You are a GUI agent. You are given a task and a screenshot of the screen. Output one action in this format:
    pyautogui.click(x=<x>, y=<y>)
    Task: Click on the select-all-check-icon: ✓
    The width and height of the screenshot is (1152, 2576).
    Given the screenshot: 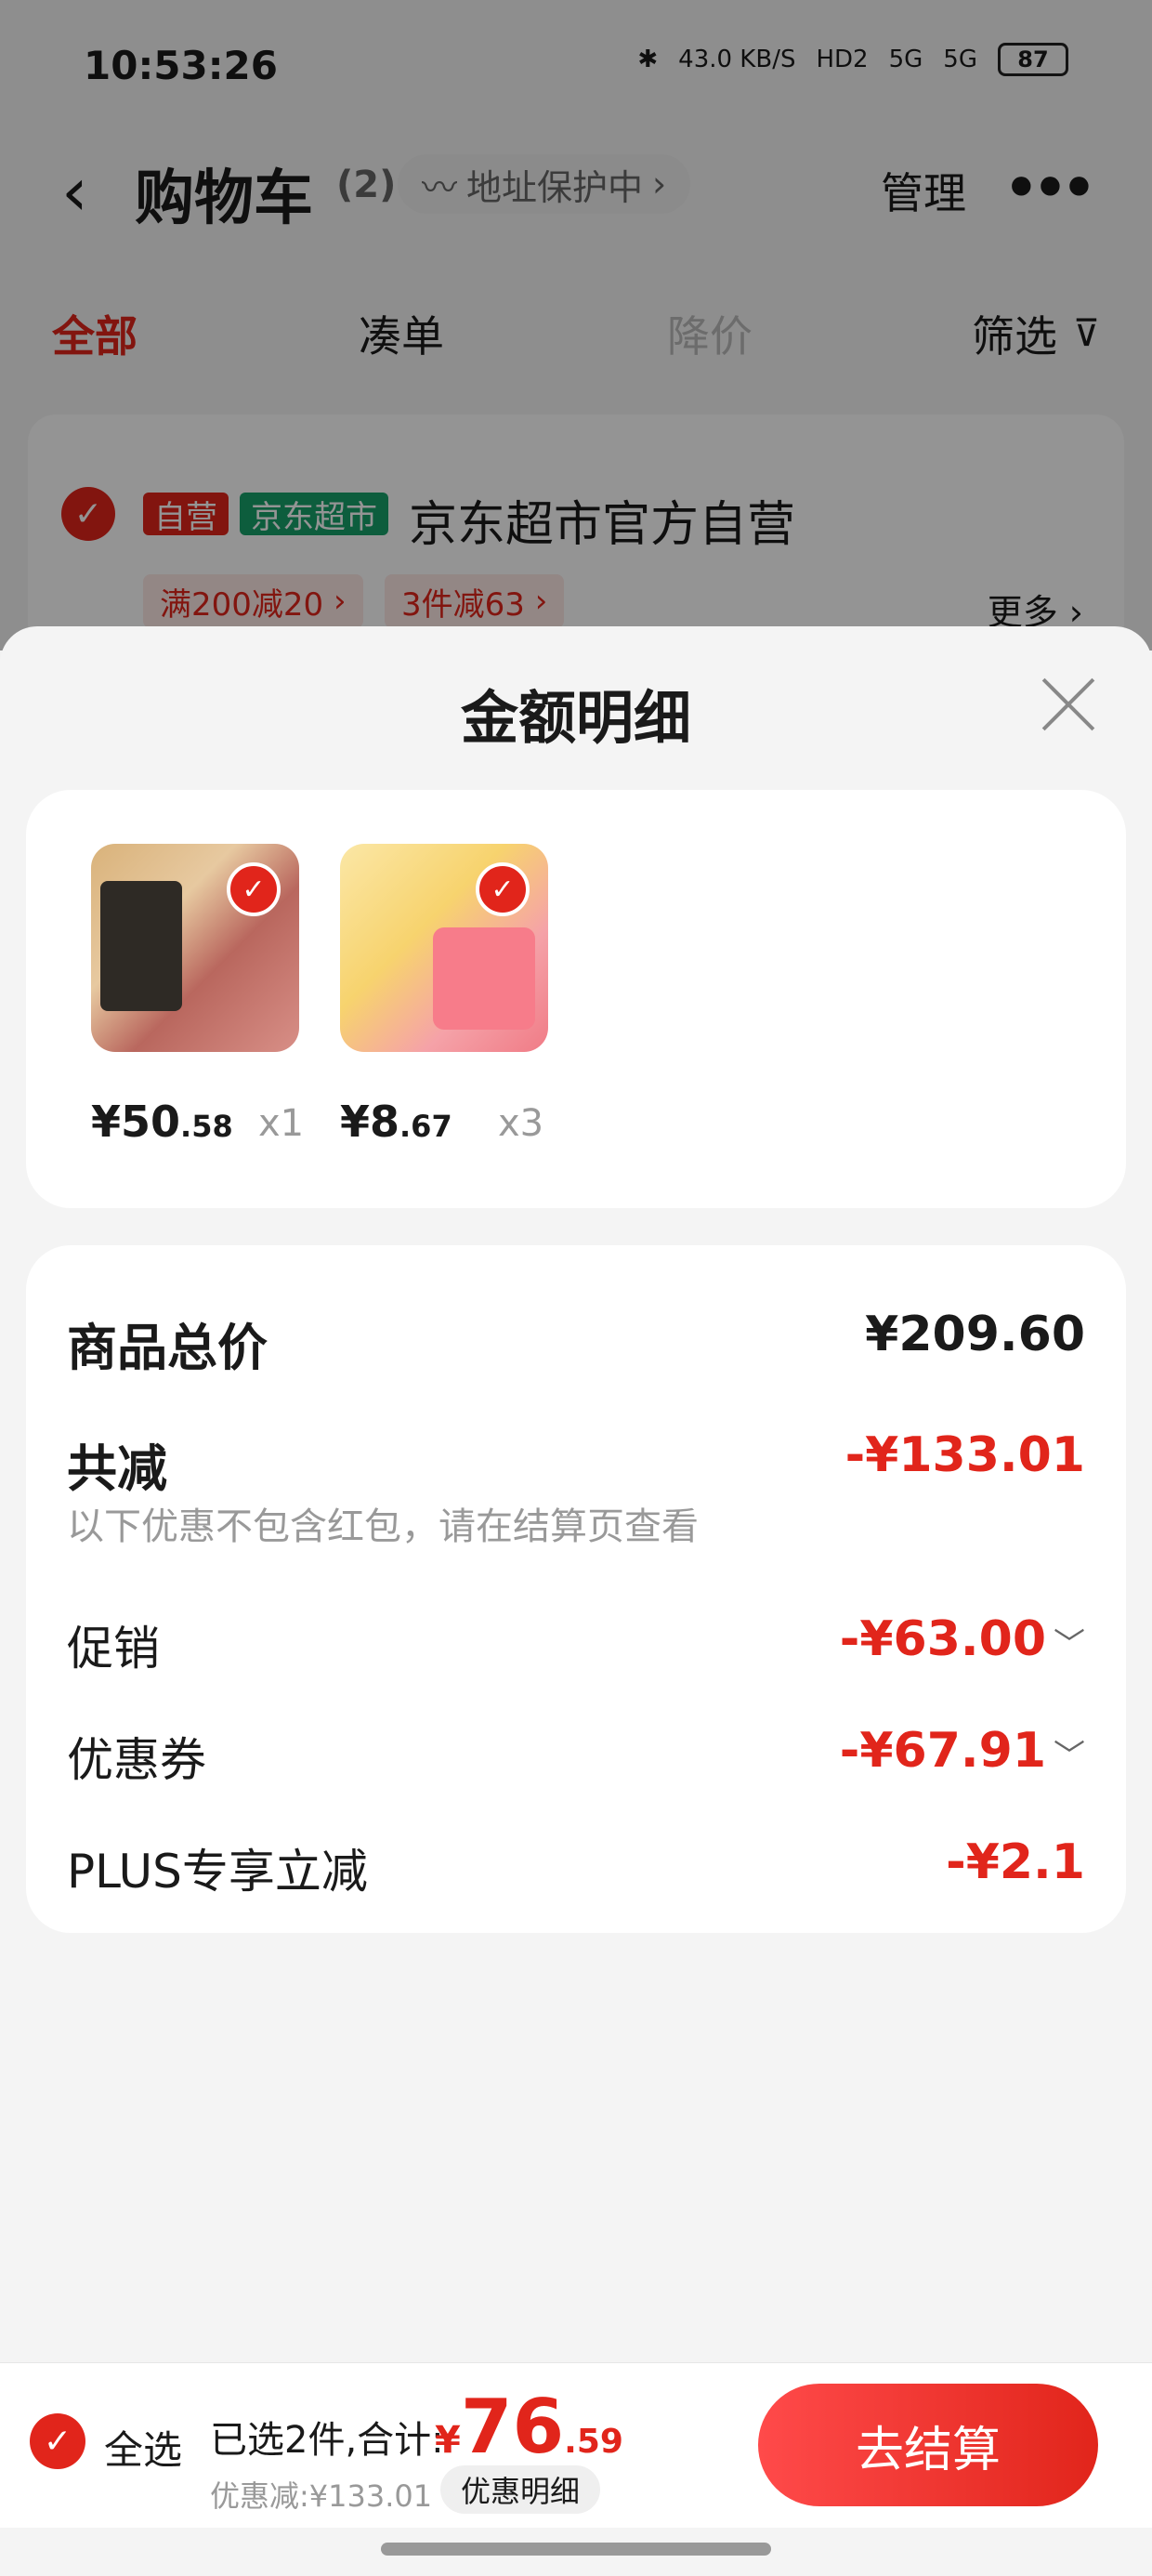 What is the action you would take?
    pyautogui.click(x=57, y=2441)
    